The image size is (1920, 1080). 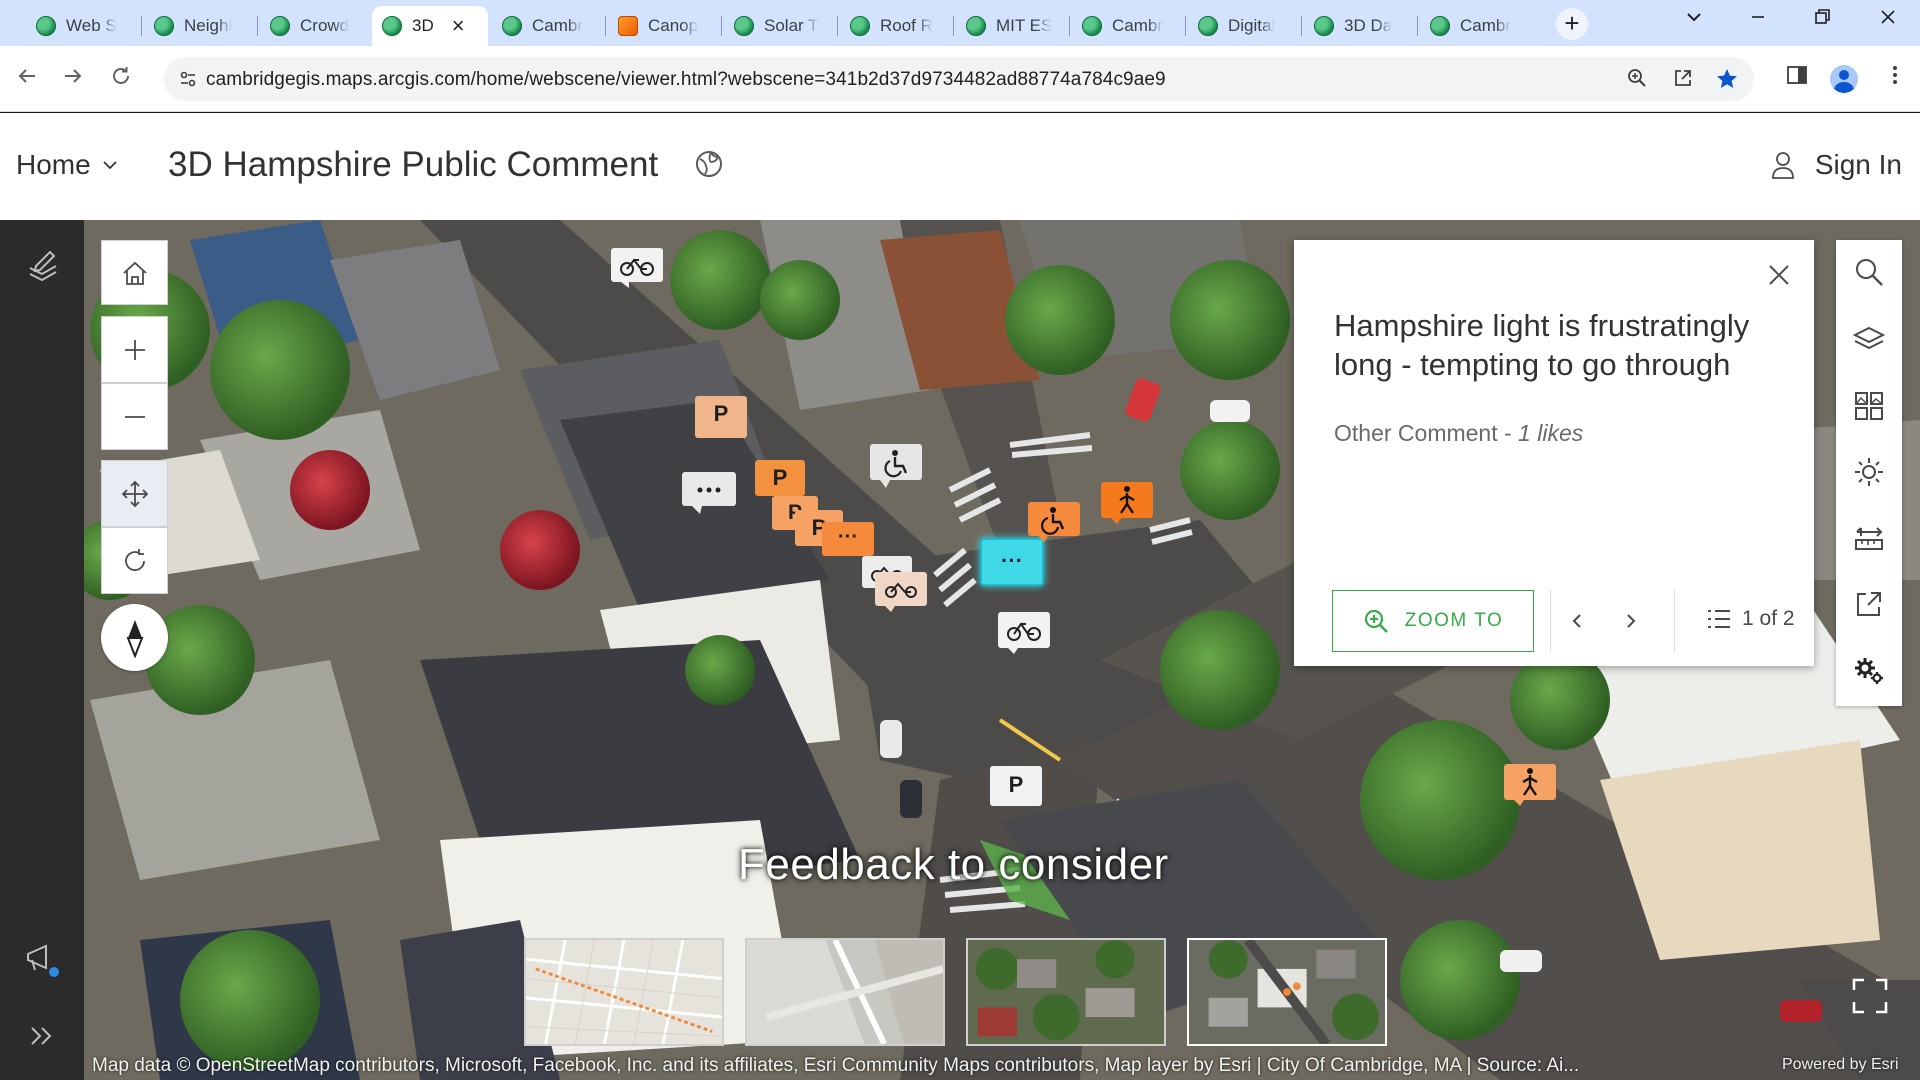 I want to click on zoom-in-button, so click(x=134, y=349).